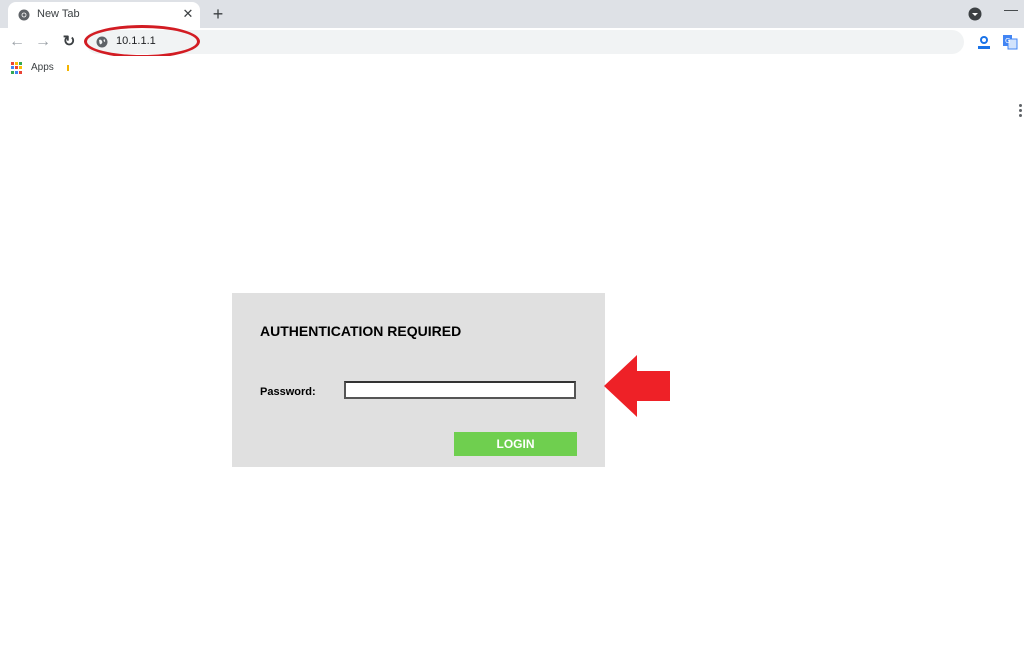 Image resolution: width=1024 pixels, height=645 pixels. I want to click on svg-text: G, so click(1007, 41).